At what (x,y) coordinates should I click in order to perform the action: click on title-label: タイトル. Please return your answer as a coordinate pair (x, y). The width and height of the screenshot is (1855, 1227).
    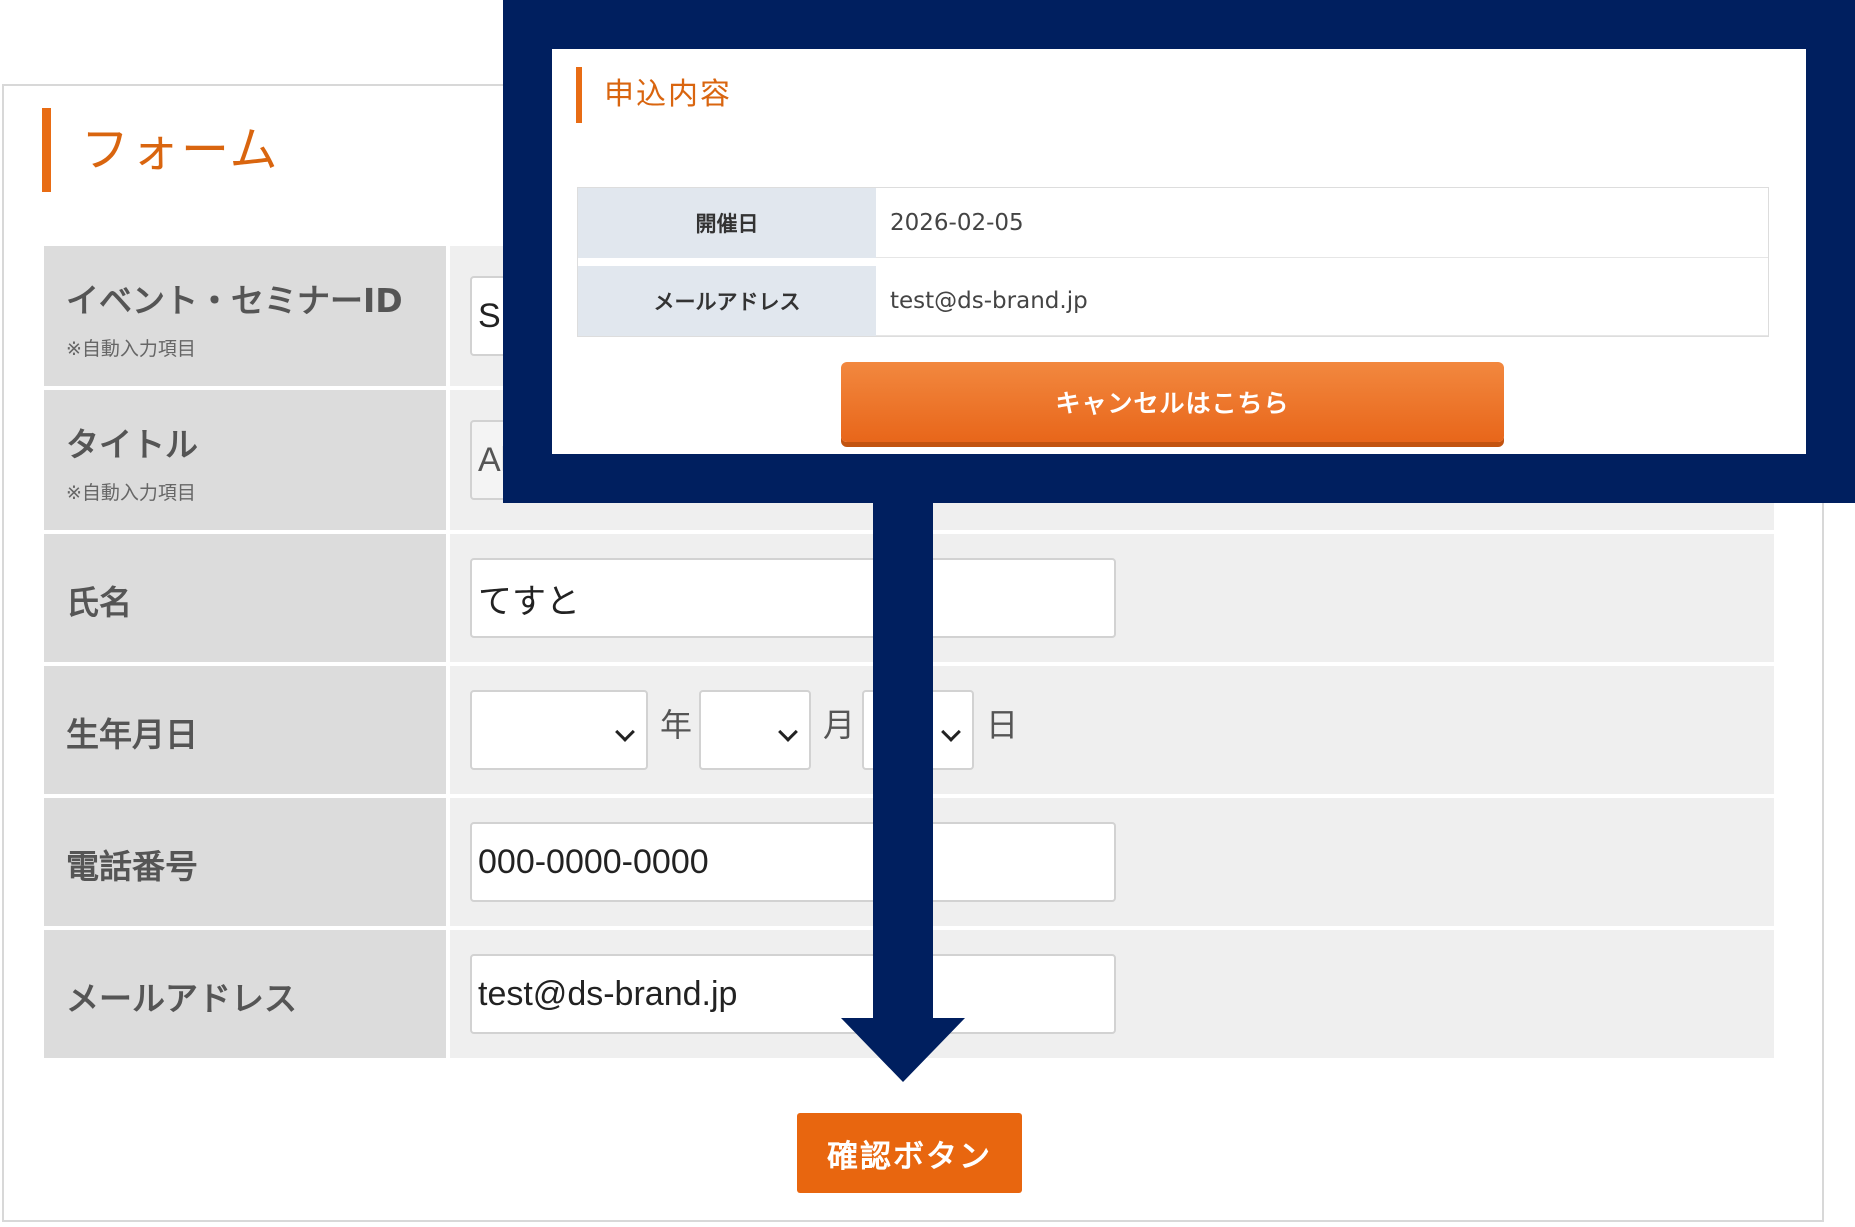
    Looking at the image, I should click on (132, 444).